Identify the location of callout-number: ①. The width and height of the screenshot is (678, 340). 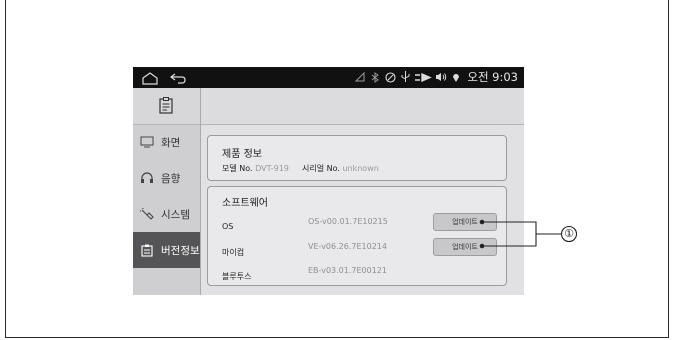
(569, 234).